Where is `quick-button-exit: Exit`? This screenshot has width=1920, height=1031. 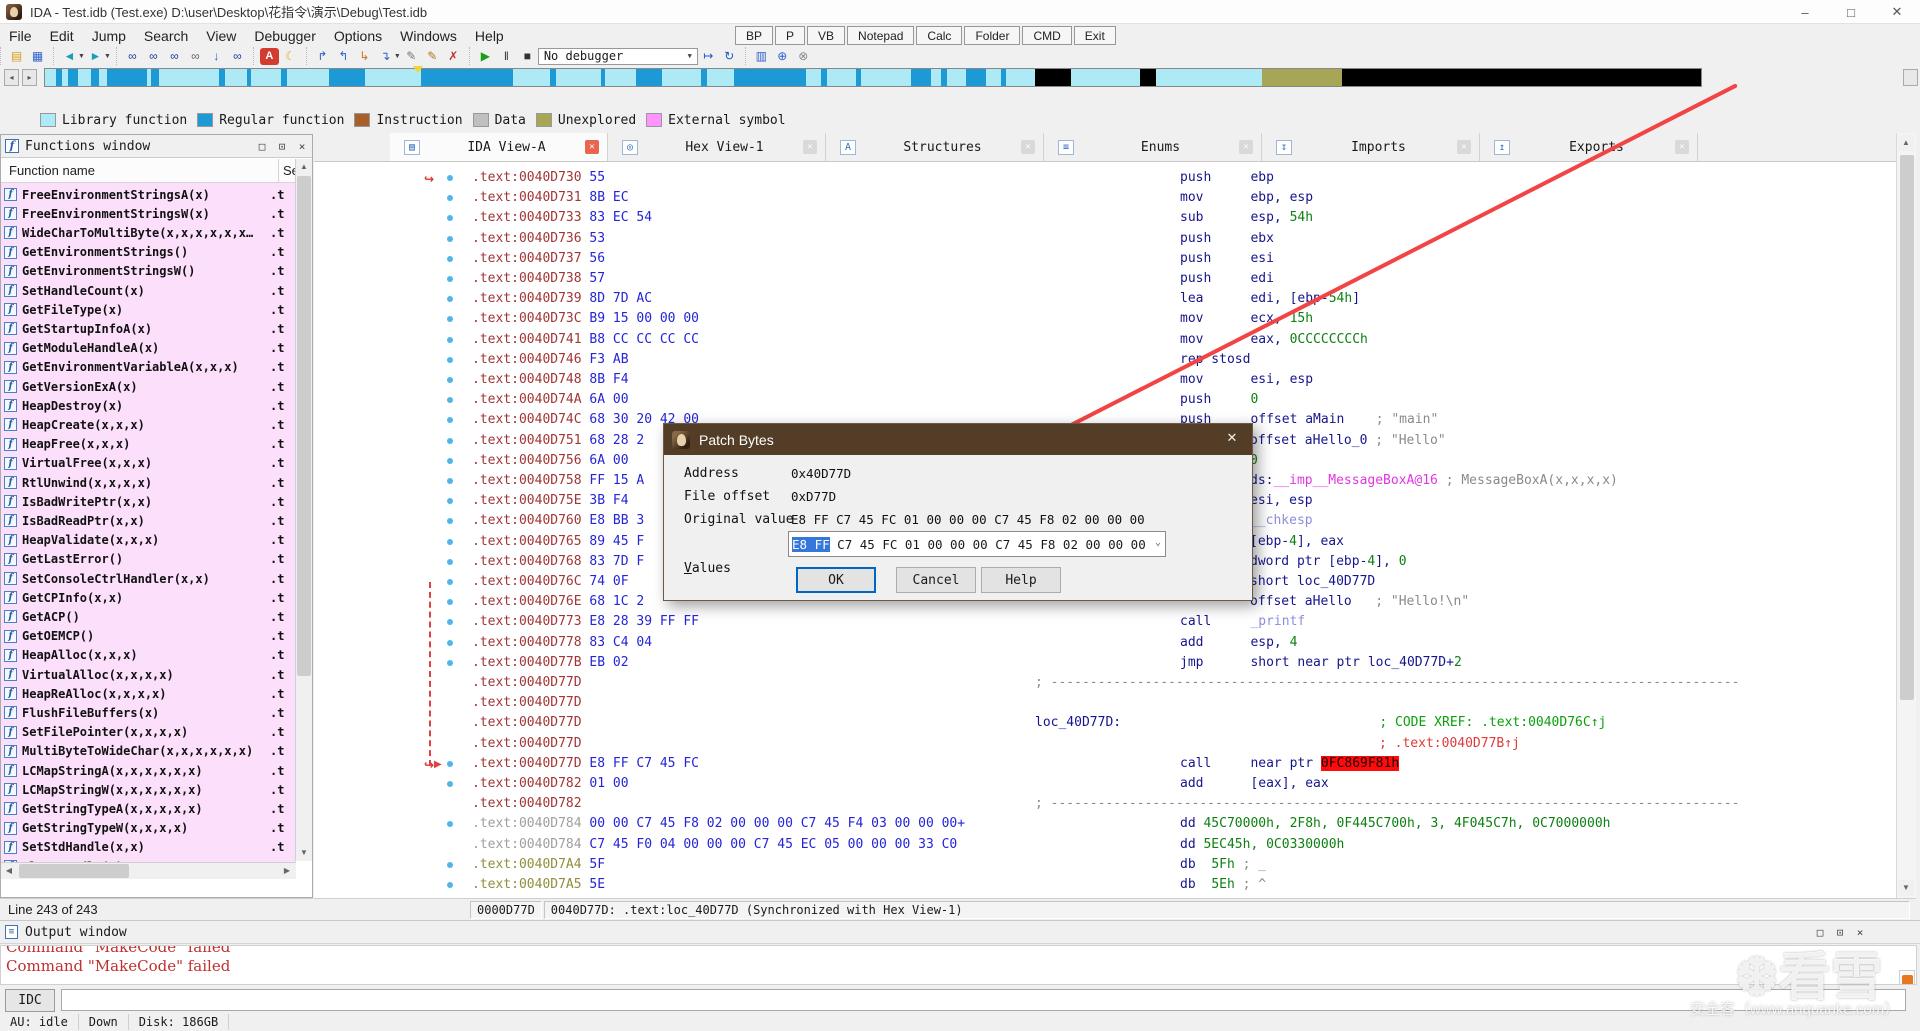 quick-button-exit: Exit is located at coordinates (1094, 35).